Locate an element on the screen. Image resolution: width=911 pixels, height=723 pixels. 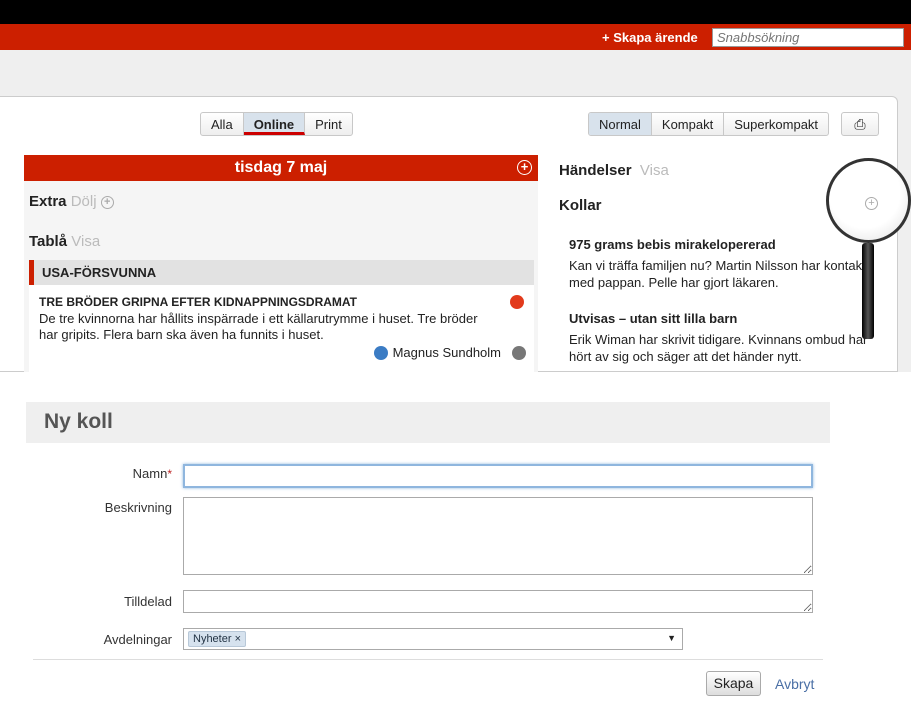
assigned-input is located at coordinates (498, 601).